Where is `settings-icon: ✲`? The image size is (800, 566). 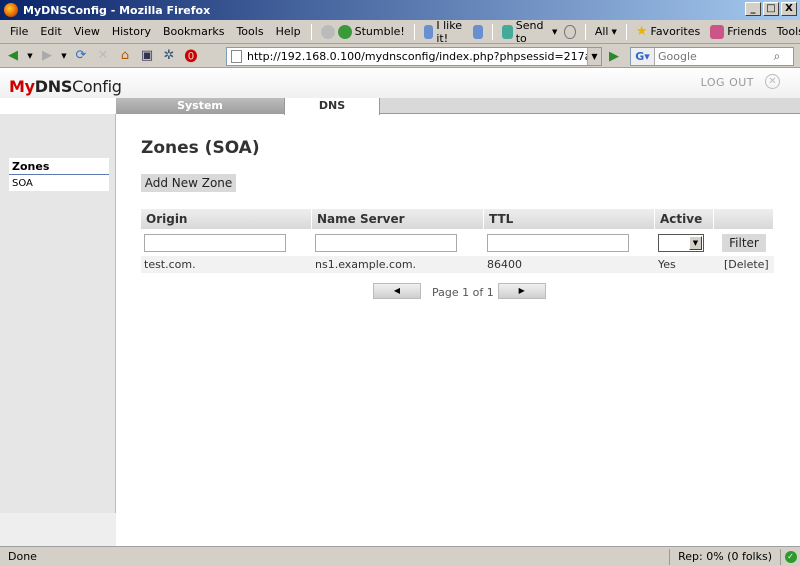
settings-icon: ✲ is located at coordinates (169, 56).